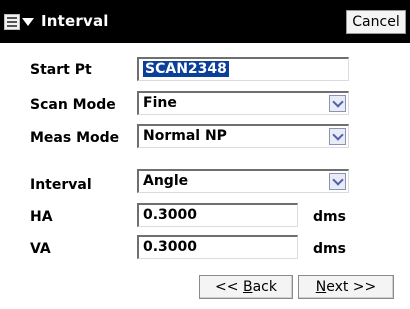 The width and height of the screenshot is (410, 309). What do you see at coordinates (166, 181) in the screenshot?
I see `interval-value: Angle` at bounding box center [166, 181].